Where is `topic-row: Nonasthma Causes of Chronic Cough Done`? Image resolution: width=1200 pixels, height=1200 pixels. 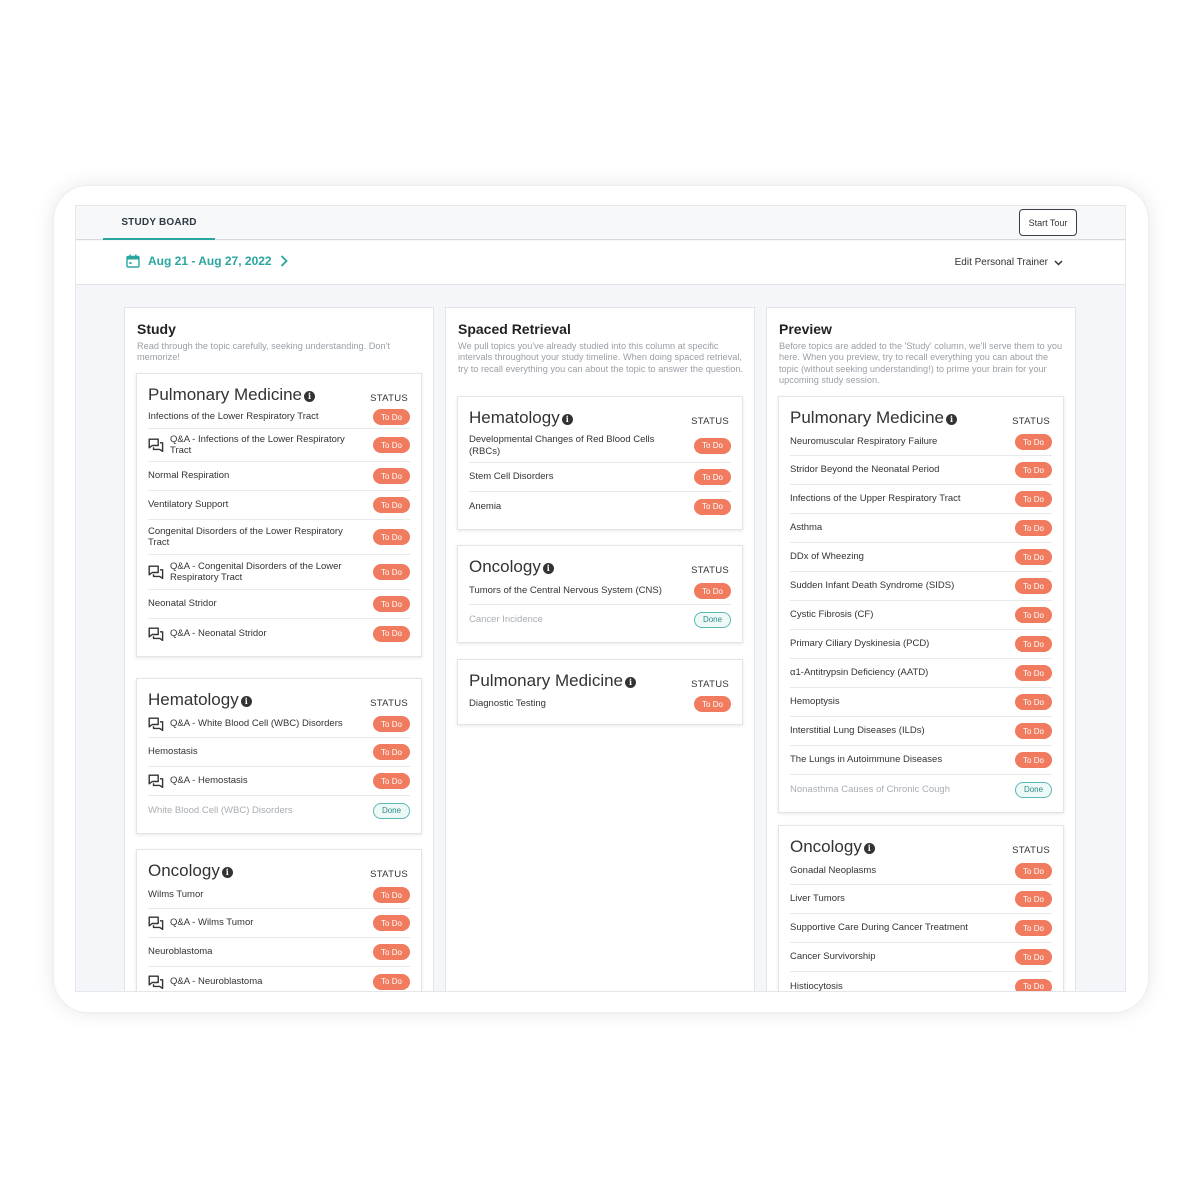
topic-row: Nonasthma Causes of Chronic Cough Done is located at coordinates (921, 789).